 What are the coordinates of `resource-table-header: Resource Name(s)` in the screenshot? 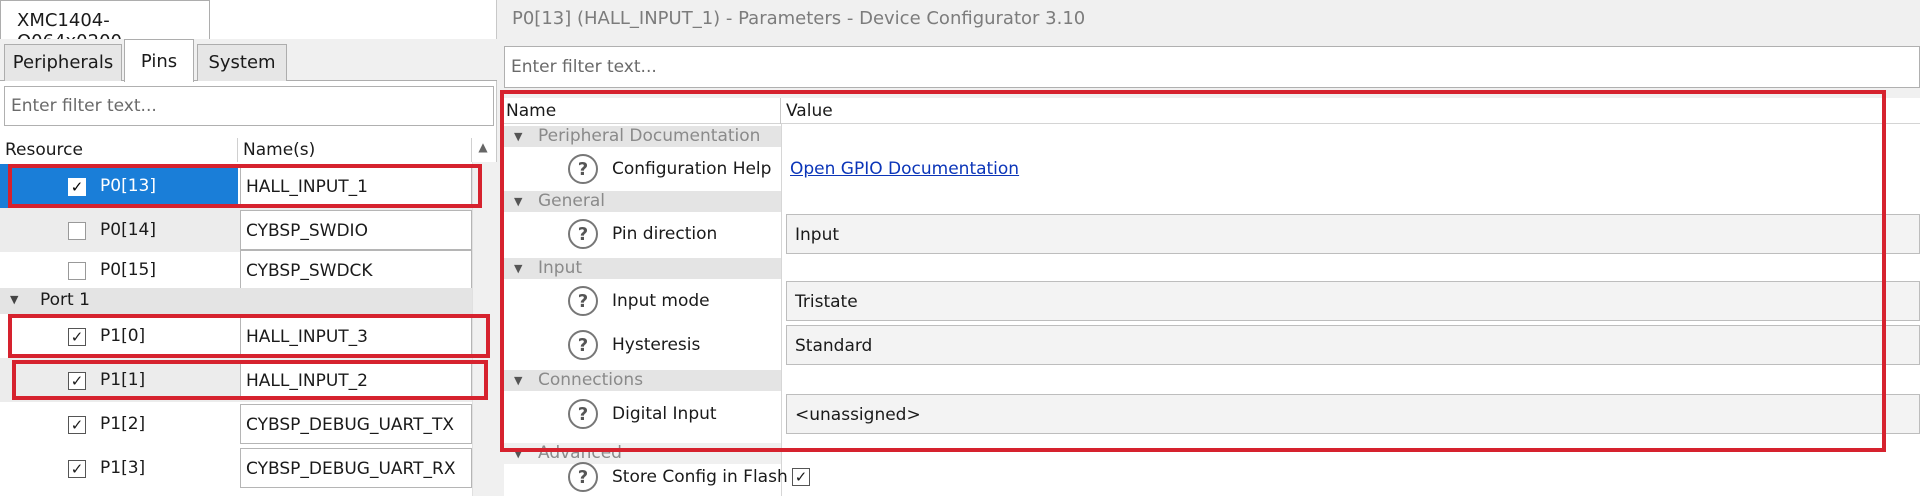 It's located at (248, 150).